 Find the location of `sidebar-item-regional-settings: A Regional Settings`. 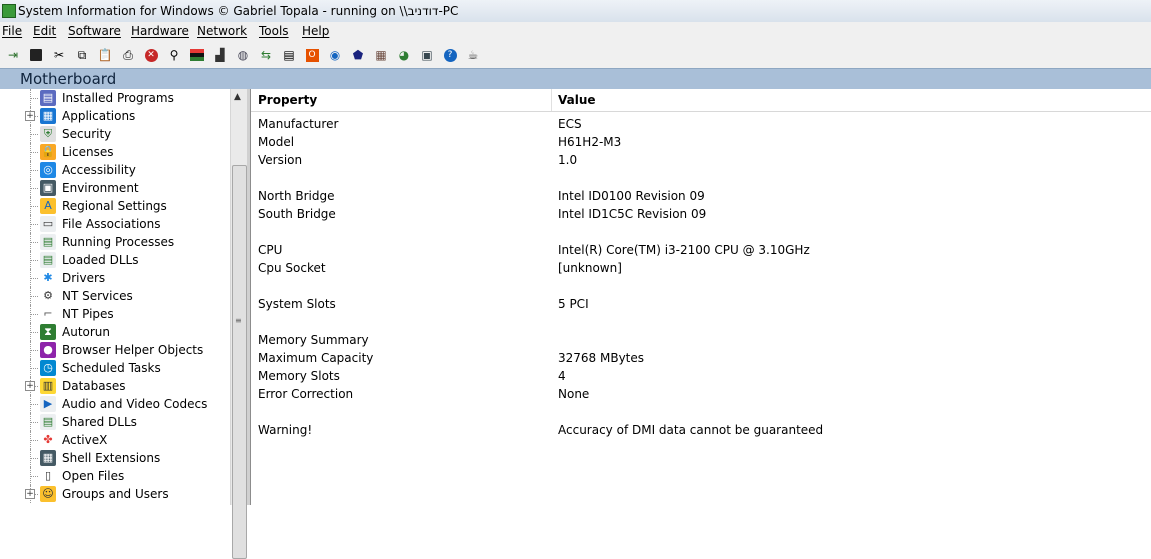

sidebar-item-regional-settings: A Regional Settings is located at coordinates (114, 206).